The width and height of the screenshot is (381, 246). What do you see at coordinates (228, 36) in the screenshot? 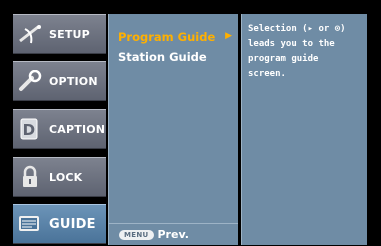
I see `right-arrow-icon: ▶` at bounding box center [228, 36].